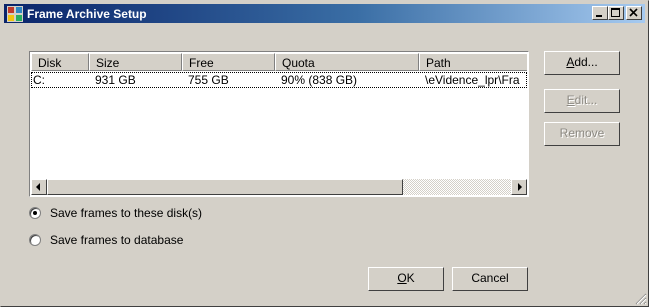 This screenshot has width=649, height=307. Describe the element at coordinates (457, 187) in the screenshot. I see `scrollbar-track` at that location.